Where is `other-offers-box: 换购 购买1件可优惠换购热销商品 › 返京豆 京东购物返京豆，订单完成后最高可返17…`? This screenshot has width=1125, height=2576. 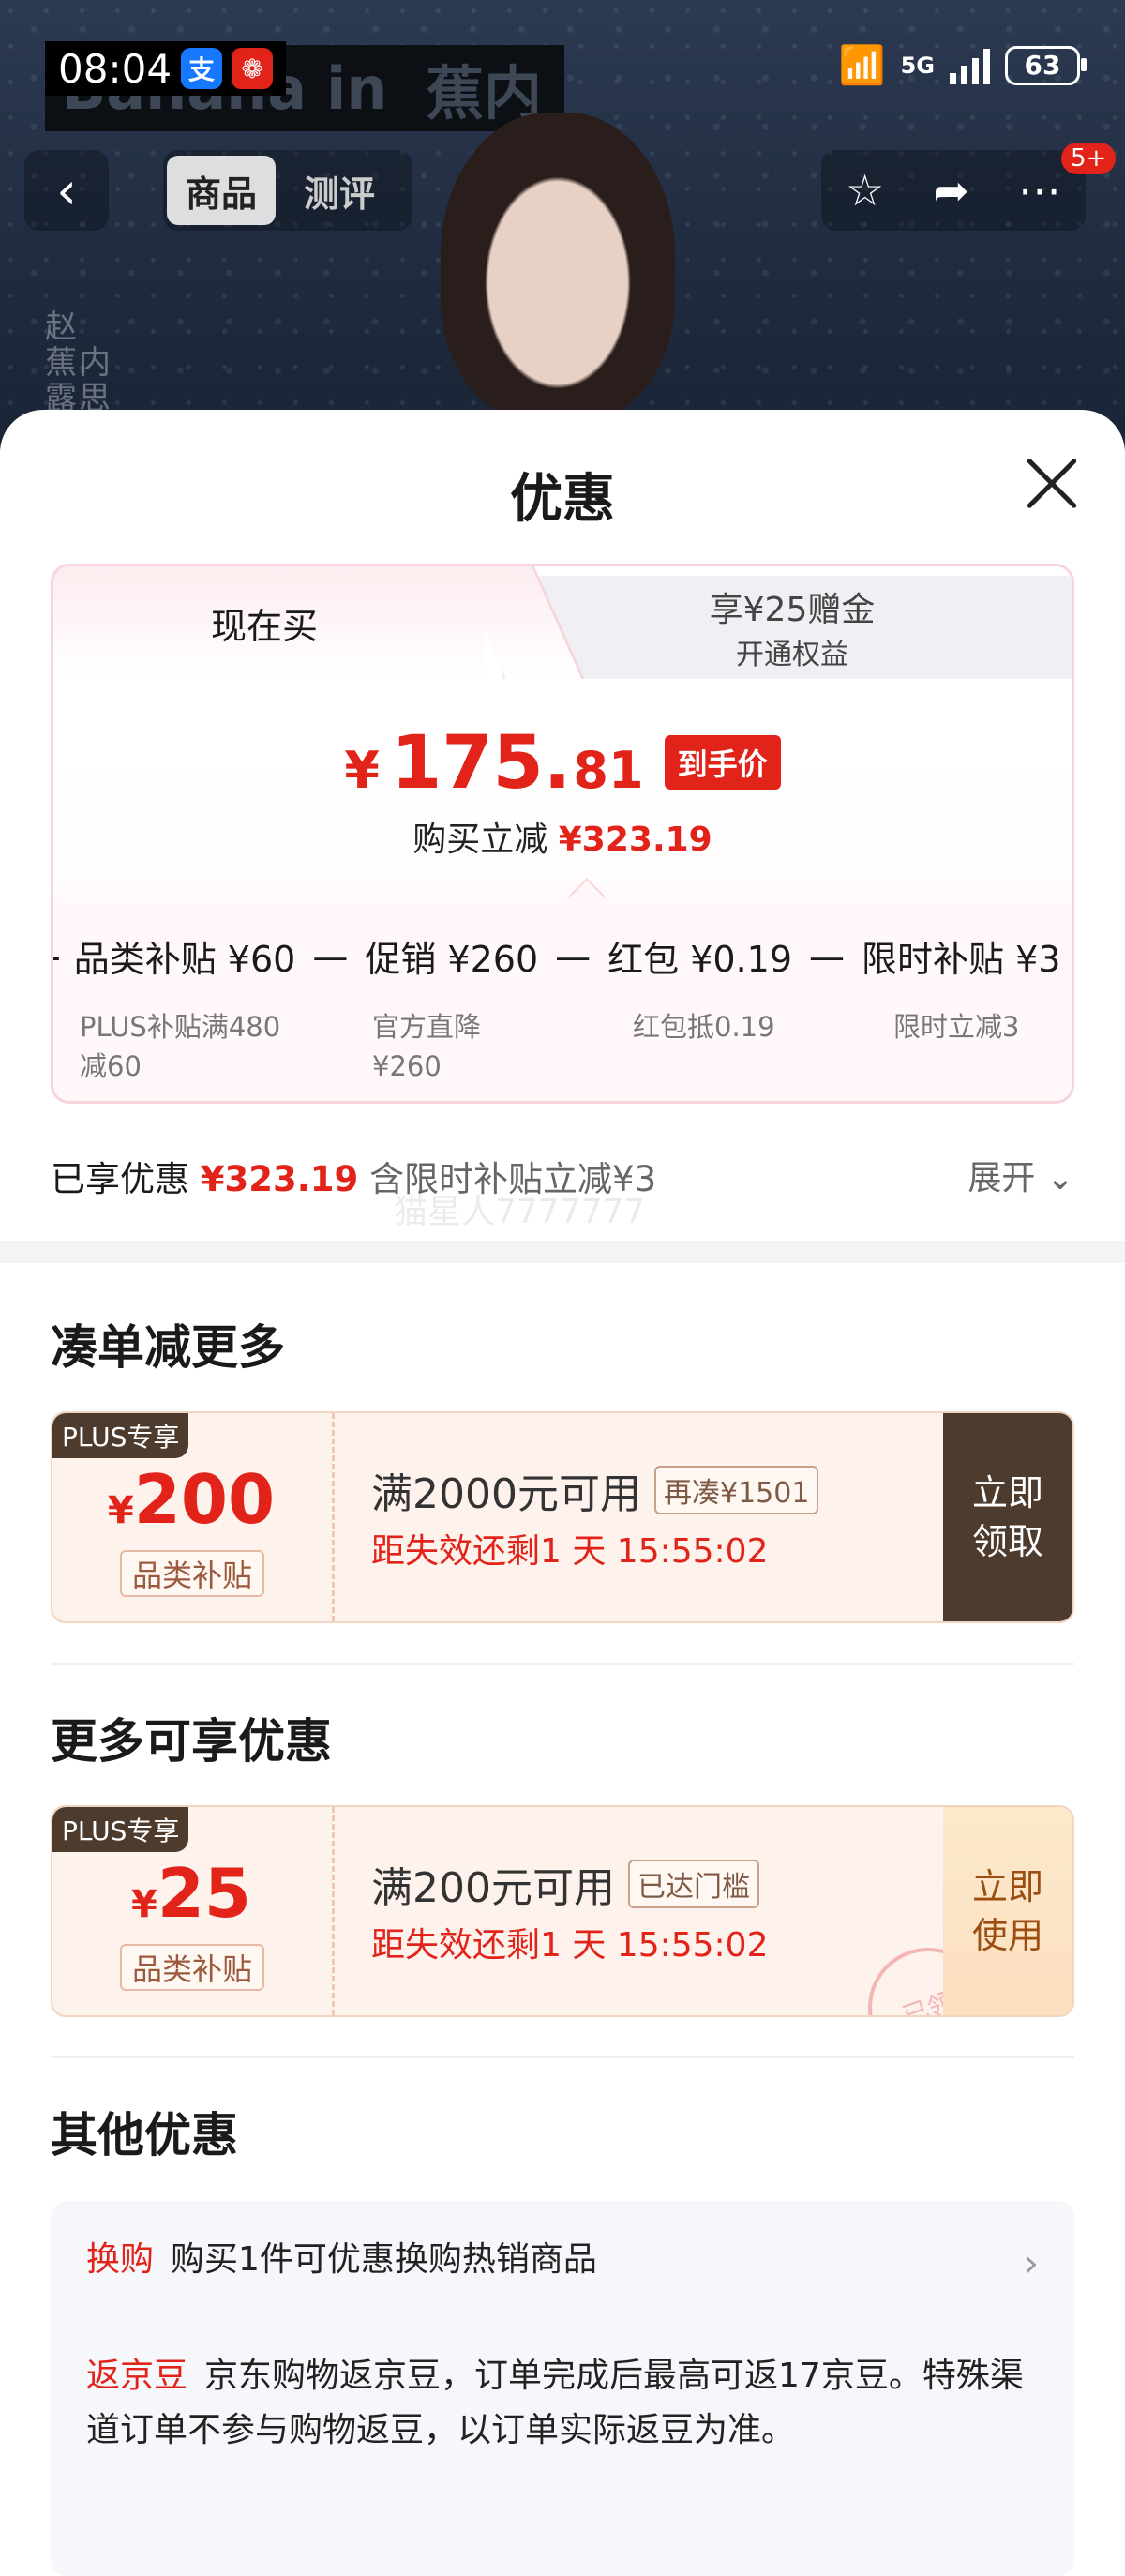 other-offers-box: 换购 购买1件可优惠换购热销商品 › 返京豆 京东购物返京豆，订单完成后最高可返17… is located at coordinates (562, 2388).